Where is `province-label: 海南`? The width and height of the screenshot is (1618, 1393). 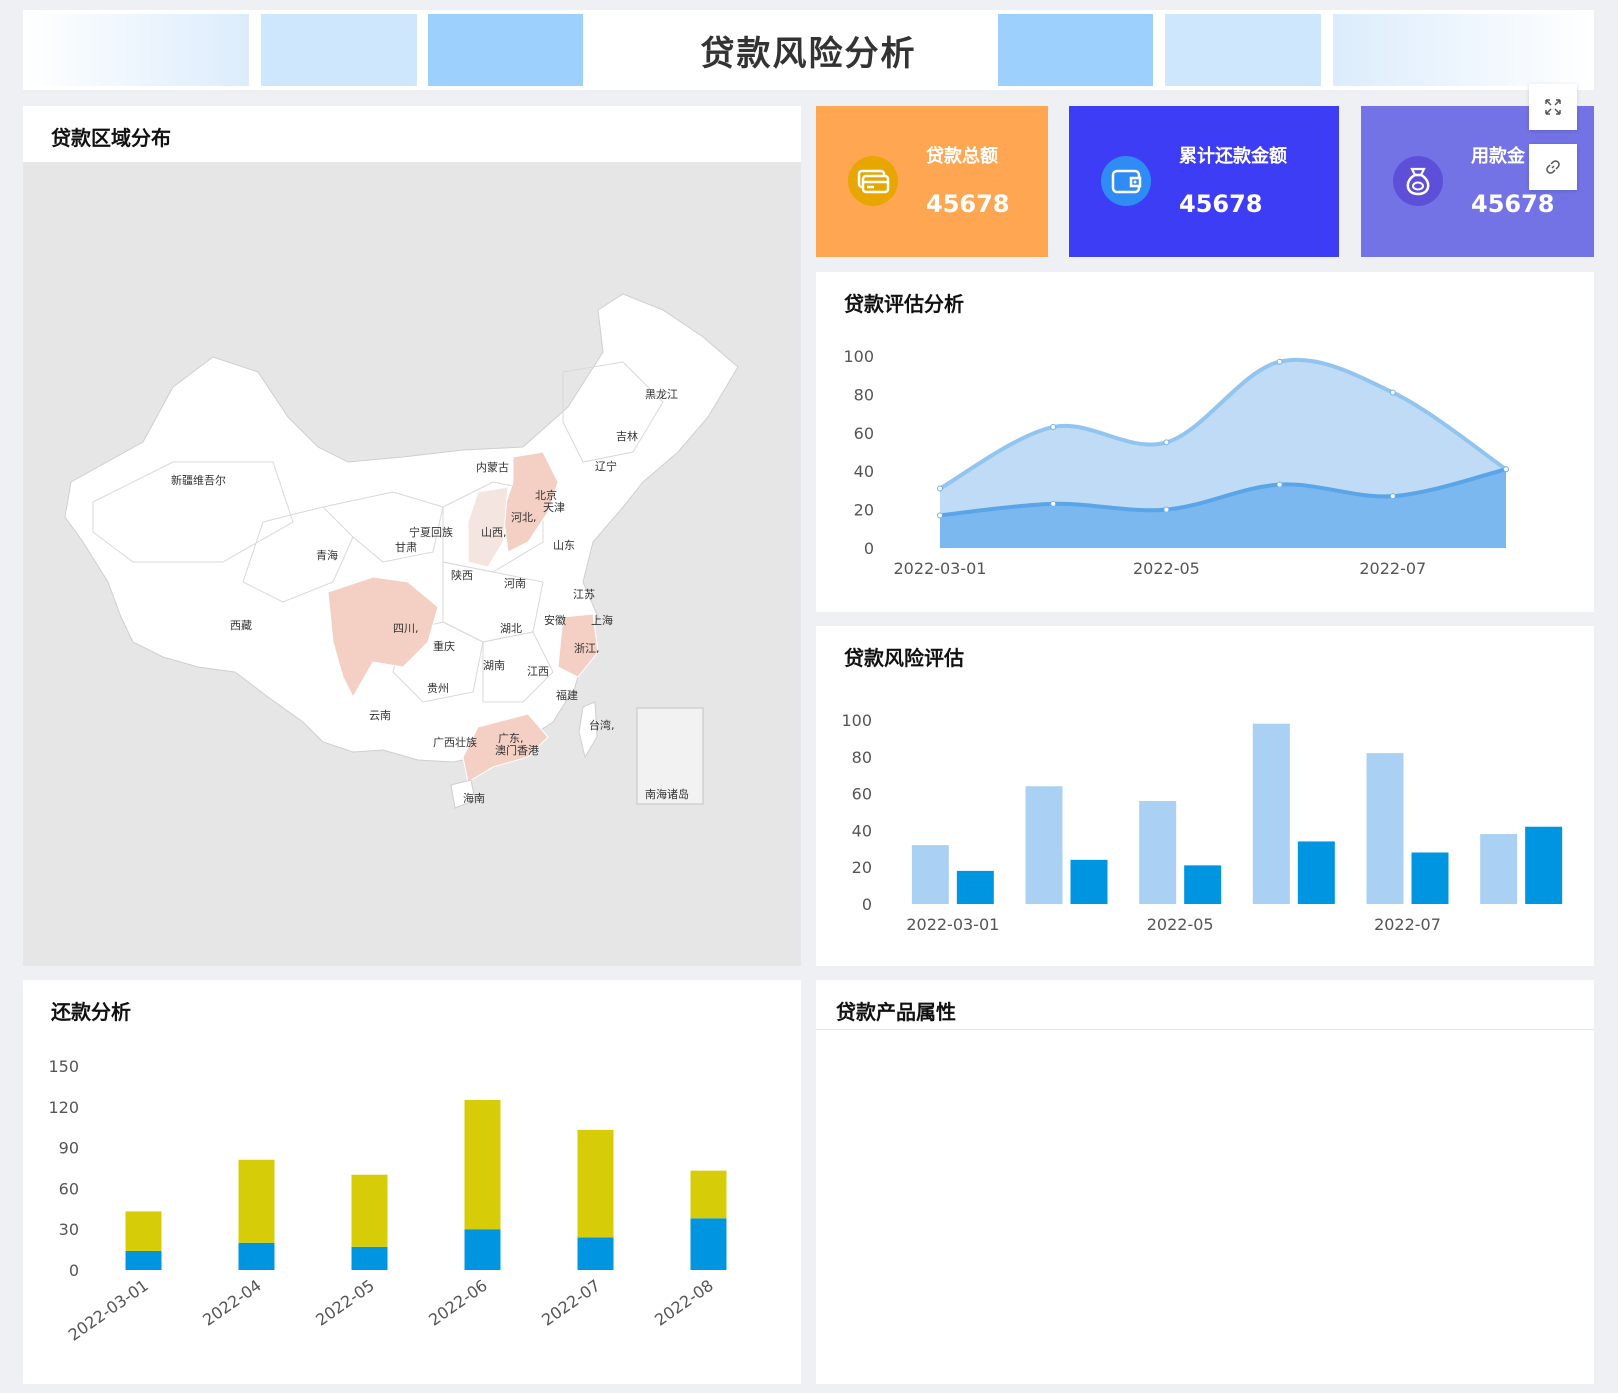
province-label: 海南 is located at coordinates (474, 798).